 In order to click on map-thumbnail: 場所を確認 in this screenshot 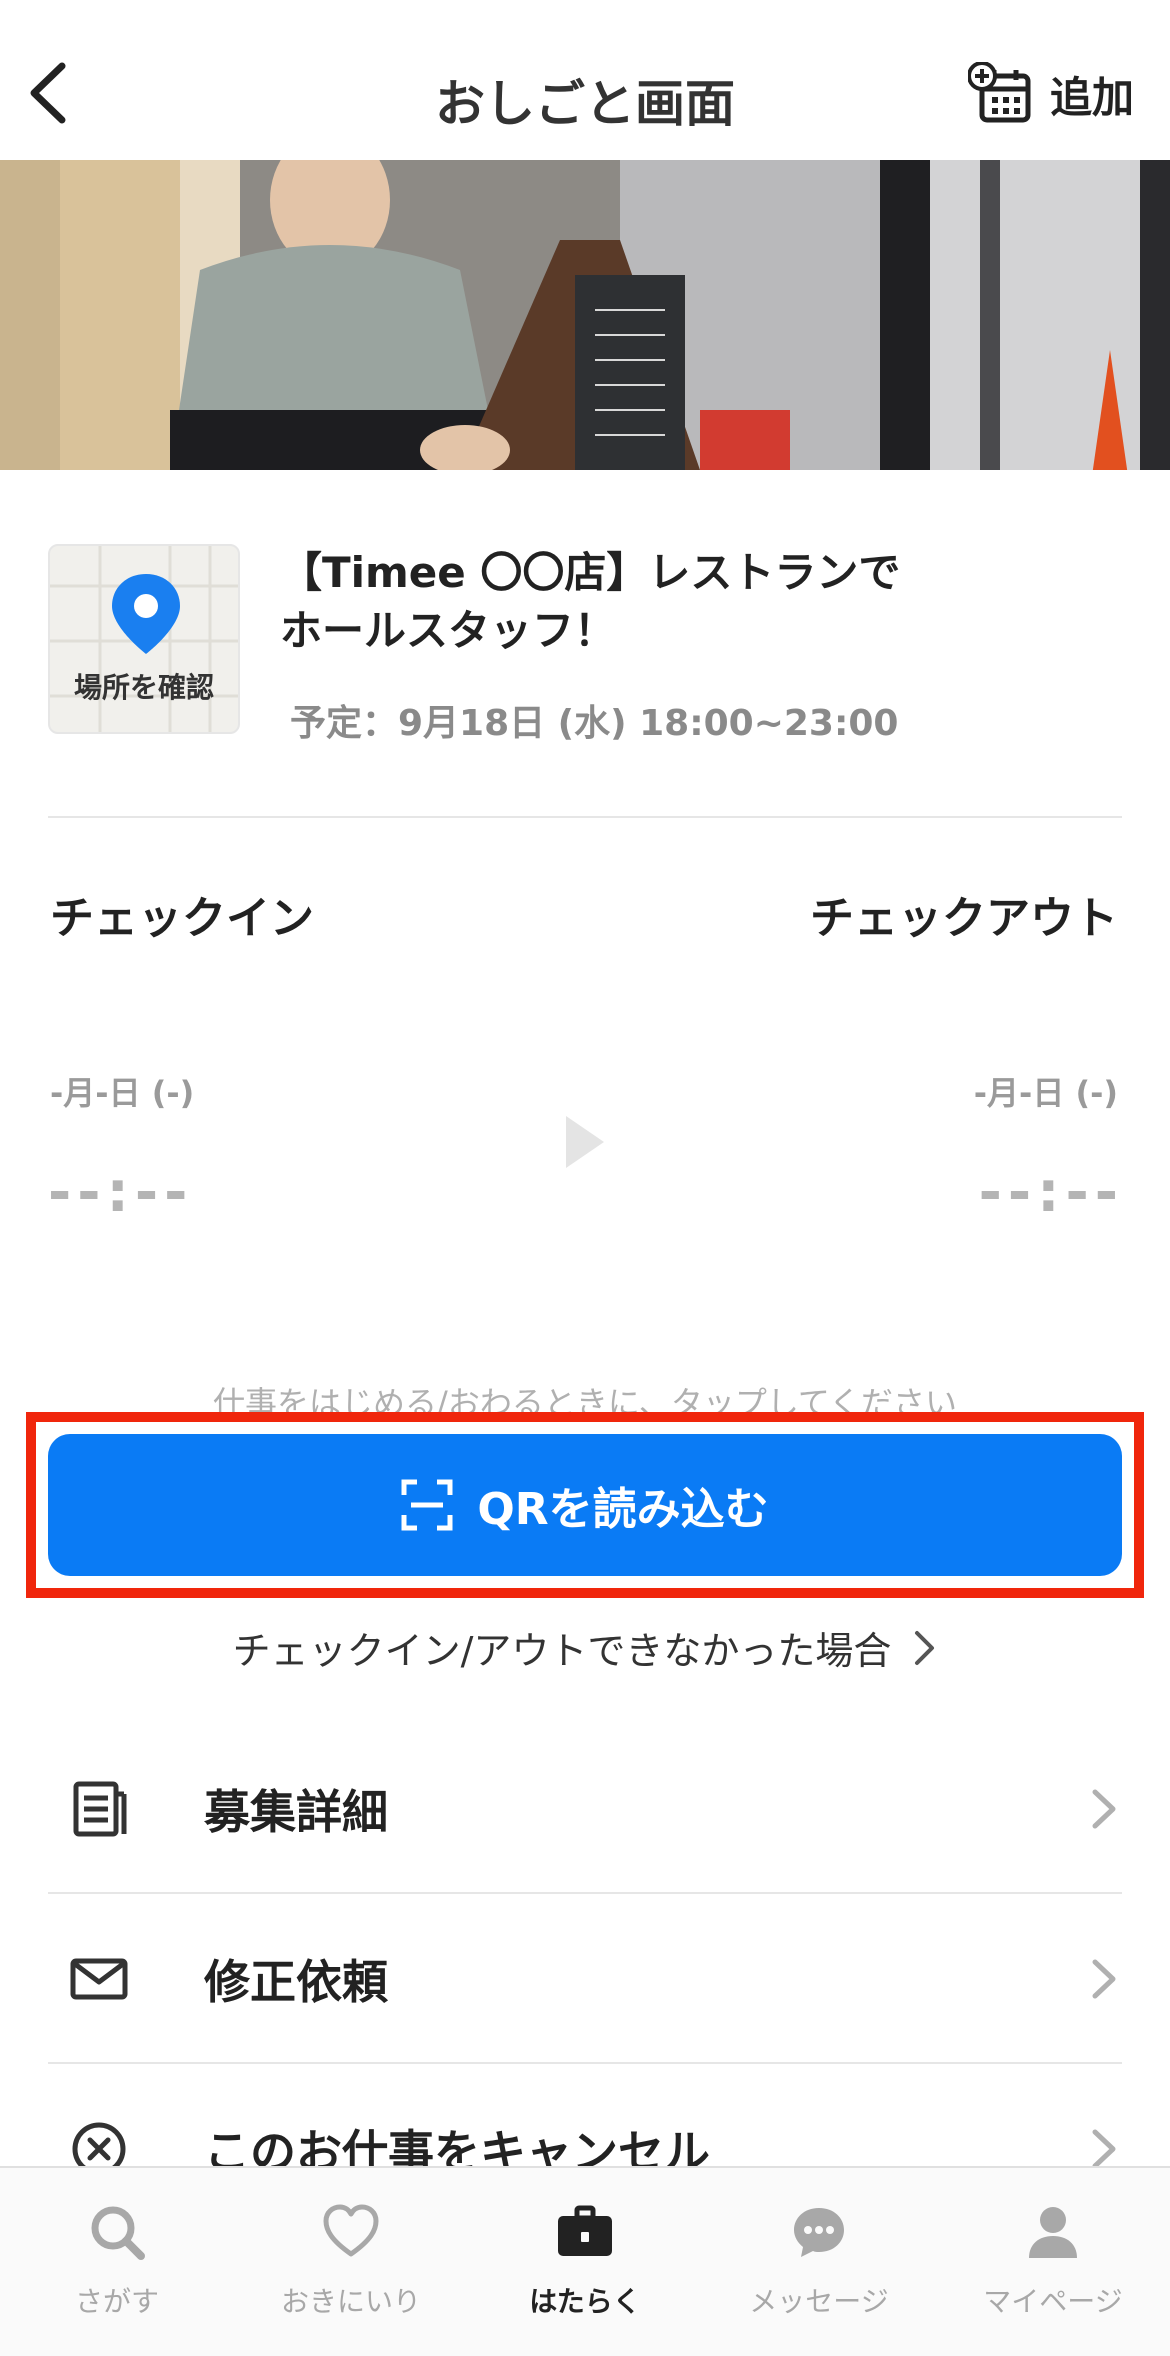, I will do `click(144, 639)`.